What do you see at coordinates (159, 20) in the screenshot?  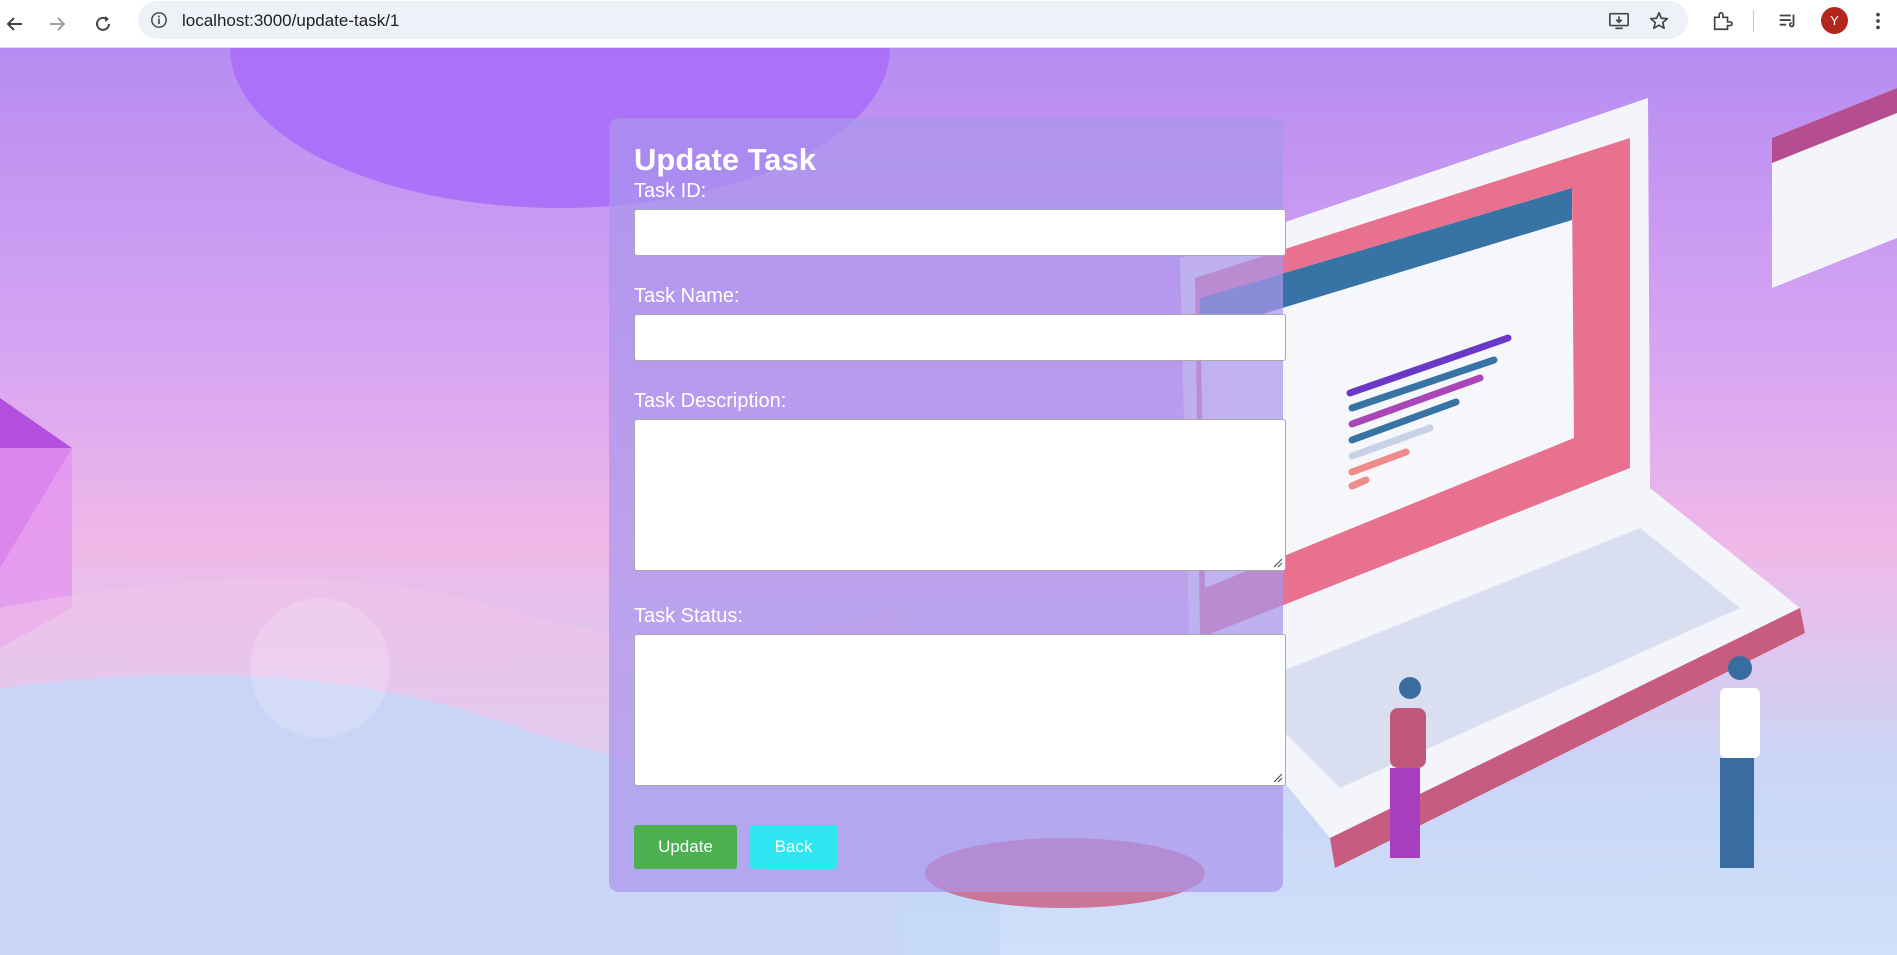 I see `site-info-icon` at bounding box center [159, 20].